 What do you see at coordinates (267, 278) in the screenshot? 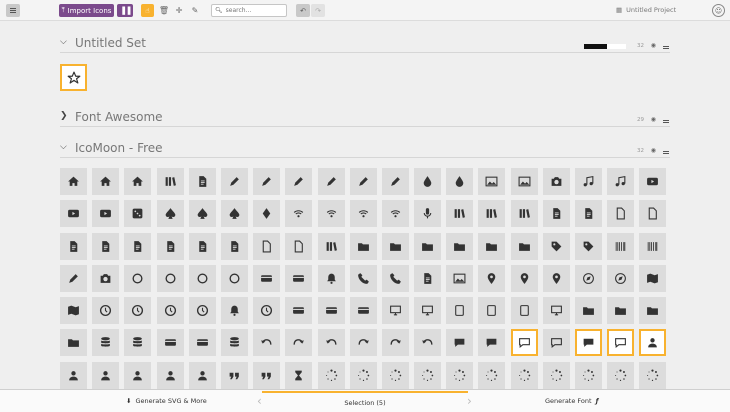
I see `icon-tile-credit-card` at bounding box center [267, 278].